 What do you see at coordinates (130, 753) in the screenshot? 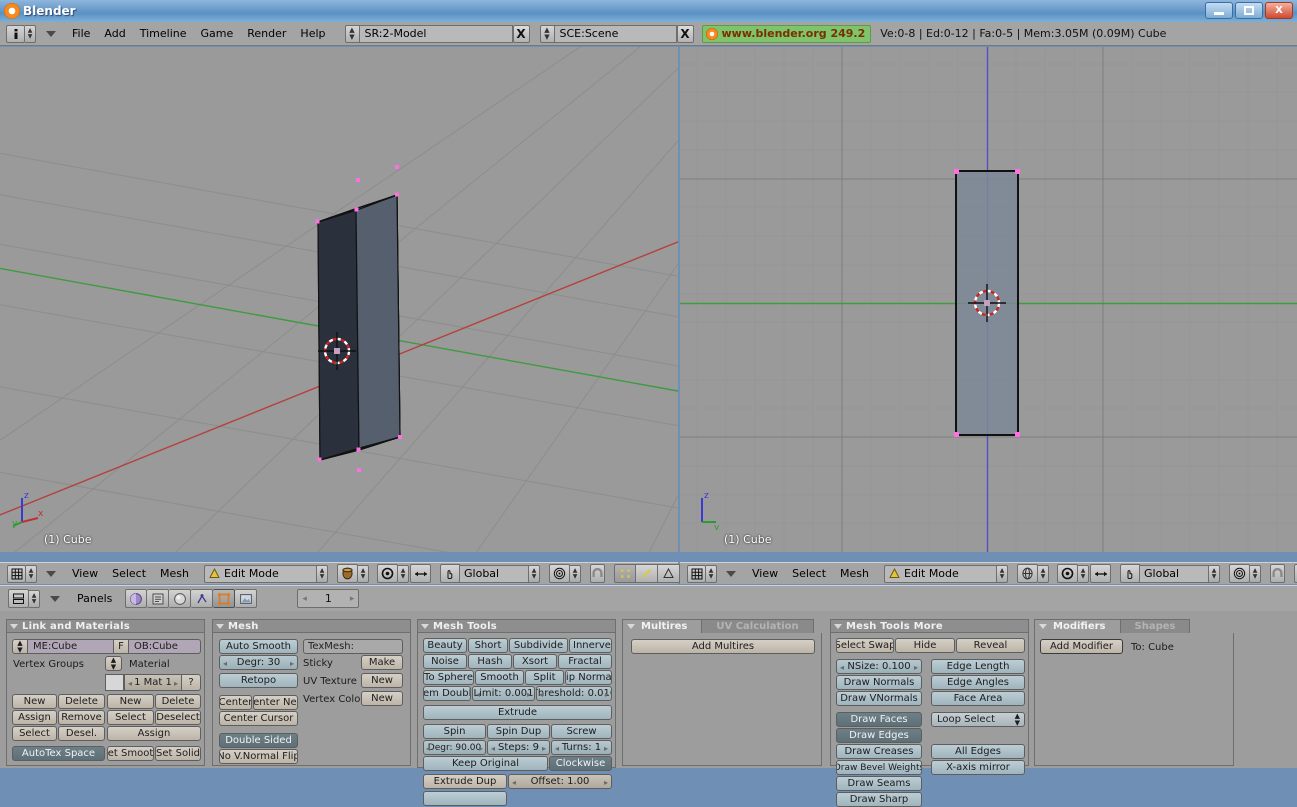
I see `set-smooth-button: Set Smooth` at bounding box center [130, 753].